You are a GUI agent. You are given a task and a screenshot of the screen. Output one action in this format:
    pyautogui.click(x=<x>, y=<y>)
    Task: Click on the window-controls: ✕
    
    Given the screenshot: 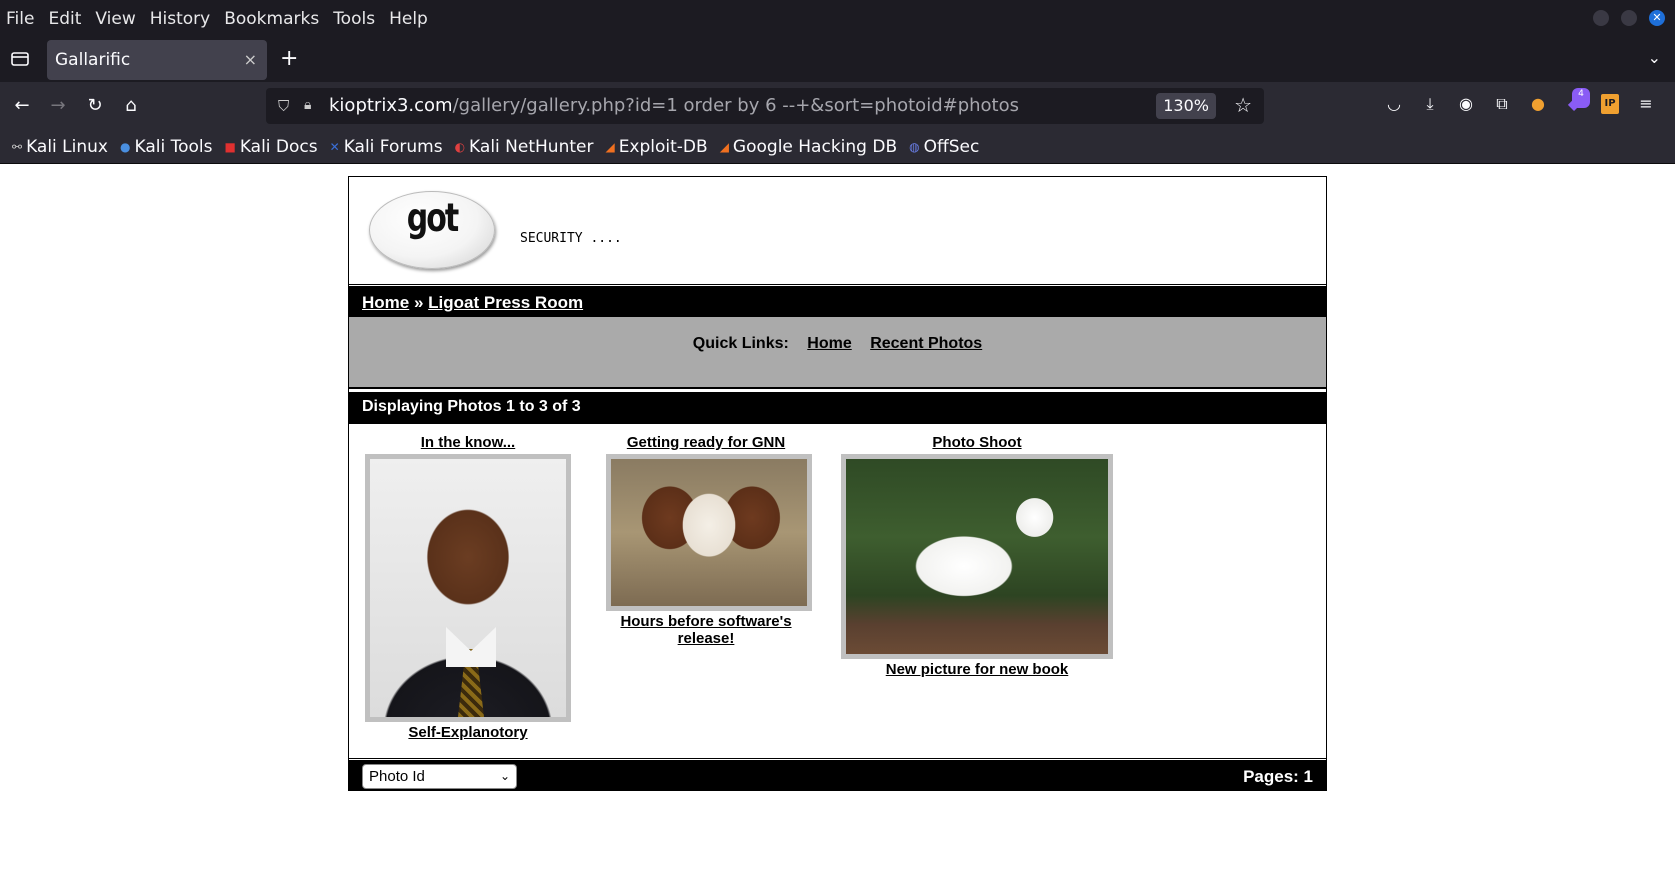 What is the action you would take?
    pyautogui.click(x=1629, y=18)
    